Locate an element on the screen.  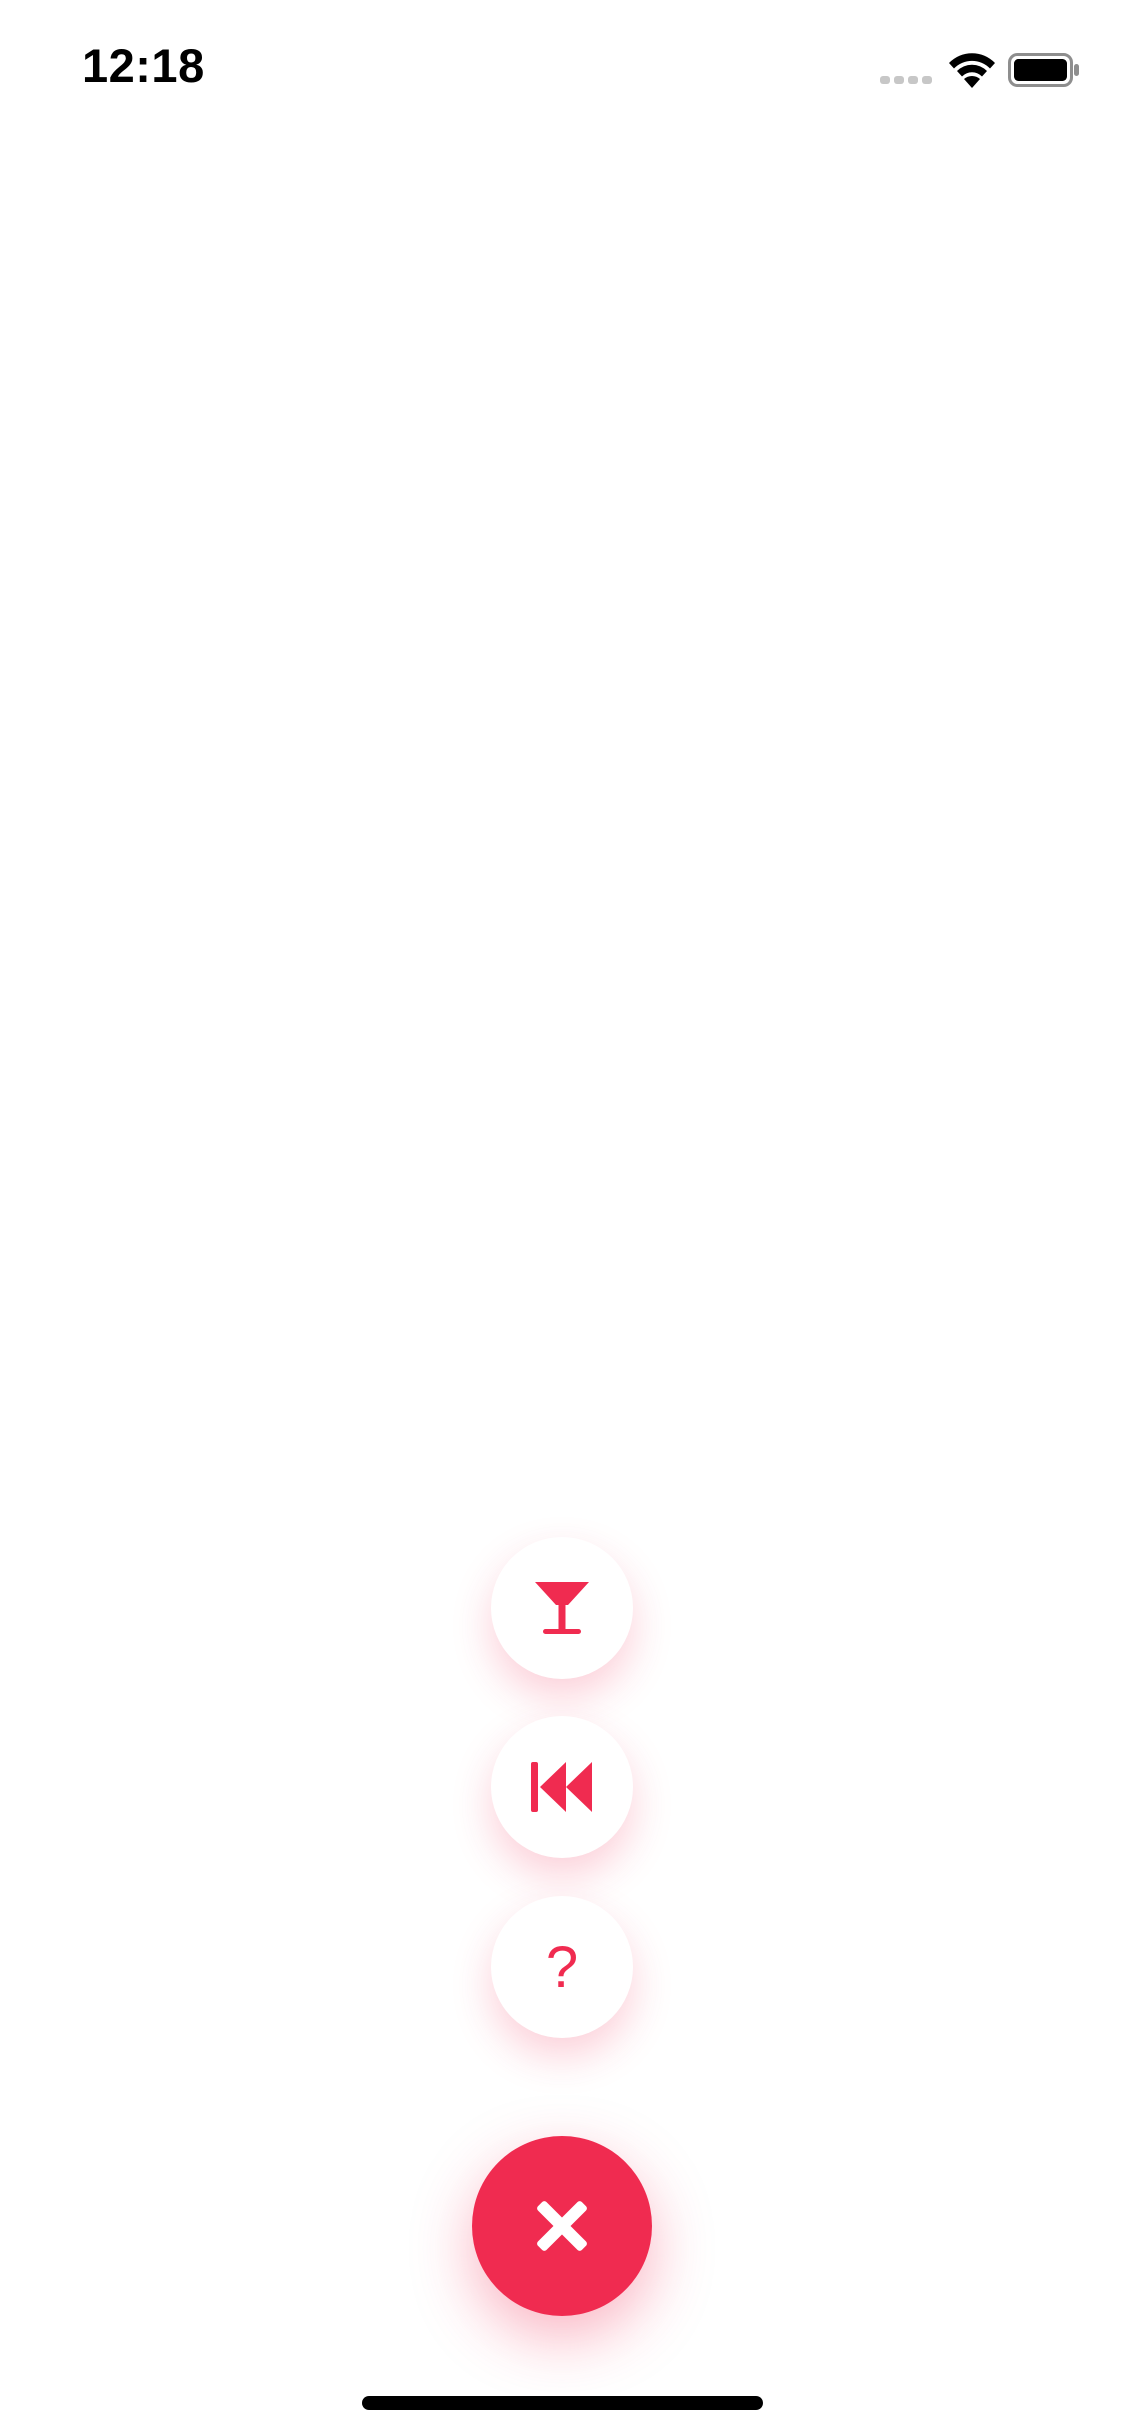
status-time: 12:18 is located at coordinates (143, 65).